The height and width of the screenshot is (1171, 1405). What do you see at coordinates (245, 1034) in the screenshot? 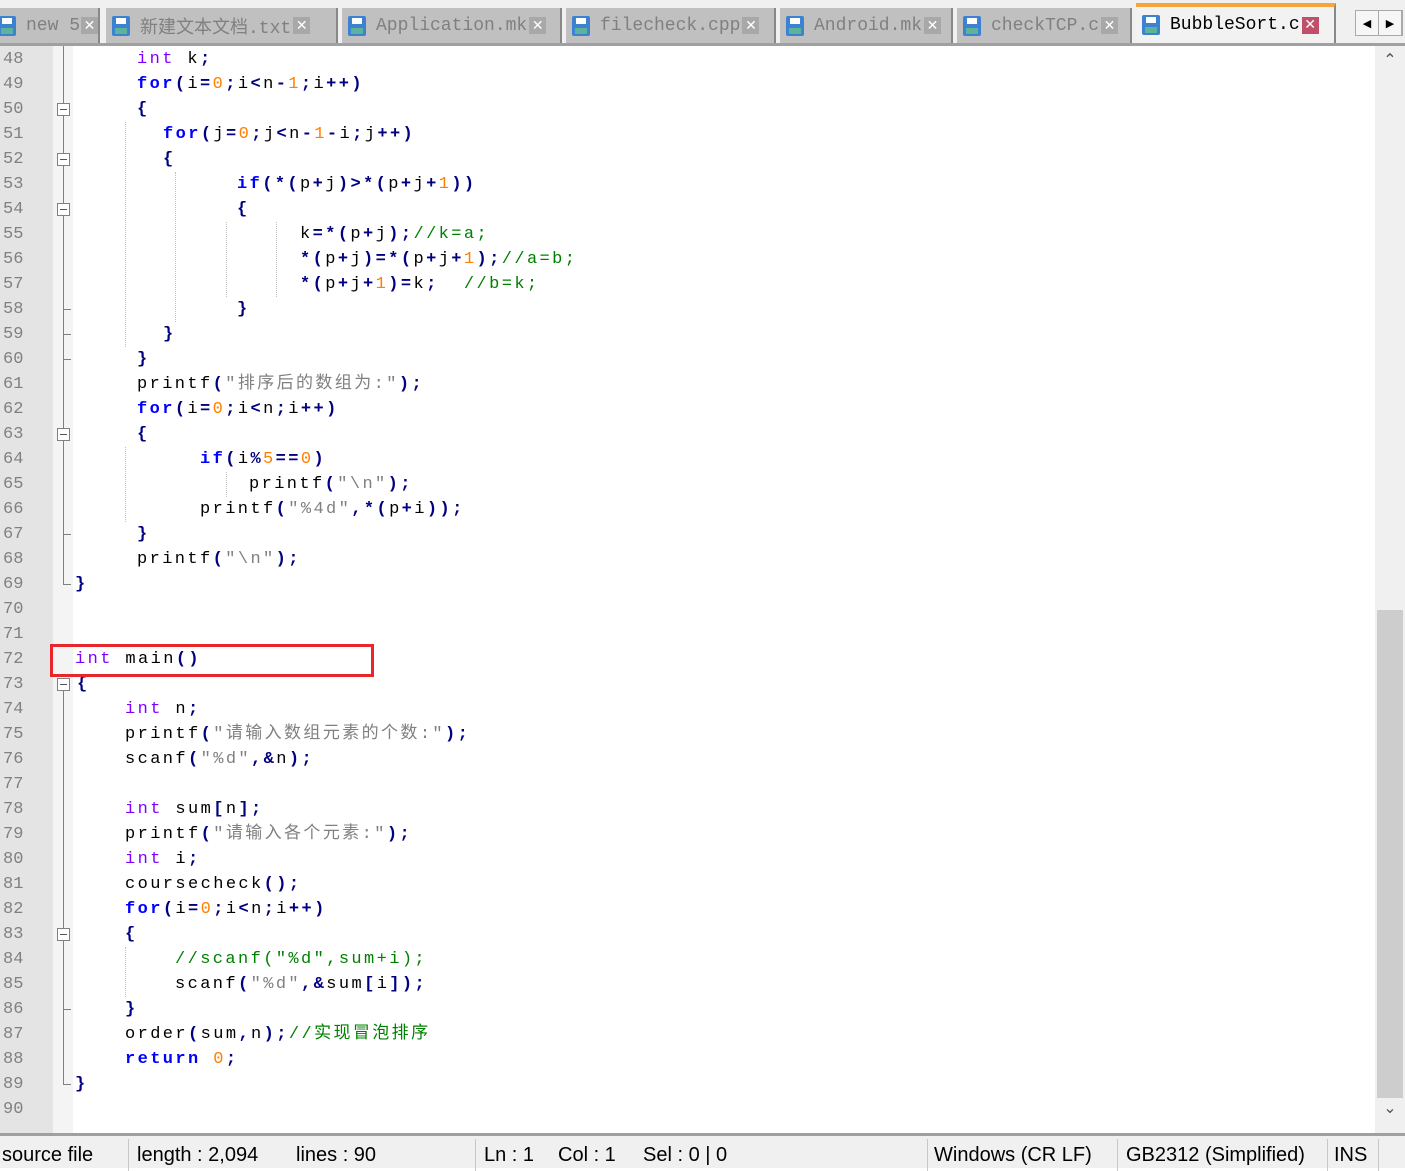
I see `code-token: ,` at bounding box center [245, 1034].